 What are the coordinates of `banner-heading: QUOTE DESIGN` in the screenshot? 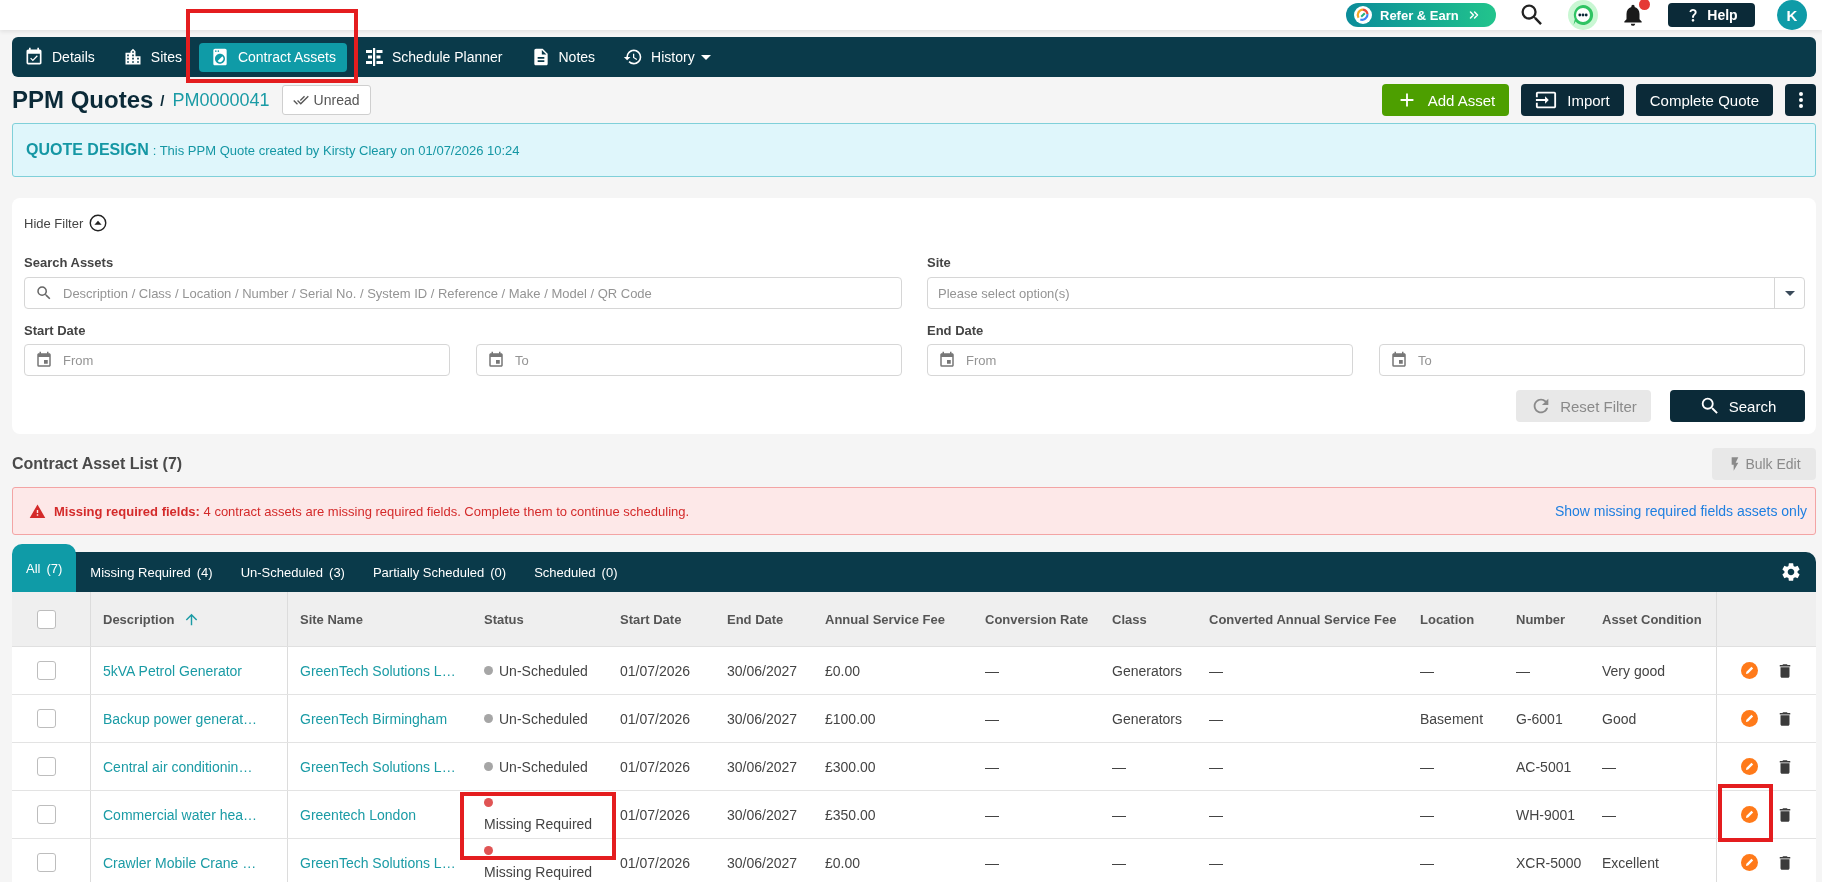 It's located at (87, 150).